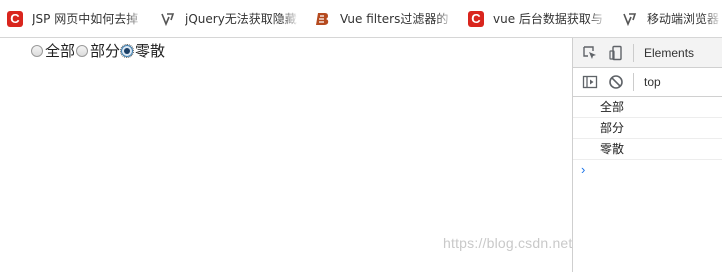  What do you see at coordinates (647, 149) in the screenshot?
I see `console-message: 零散` at bounding box center [647, 149].